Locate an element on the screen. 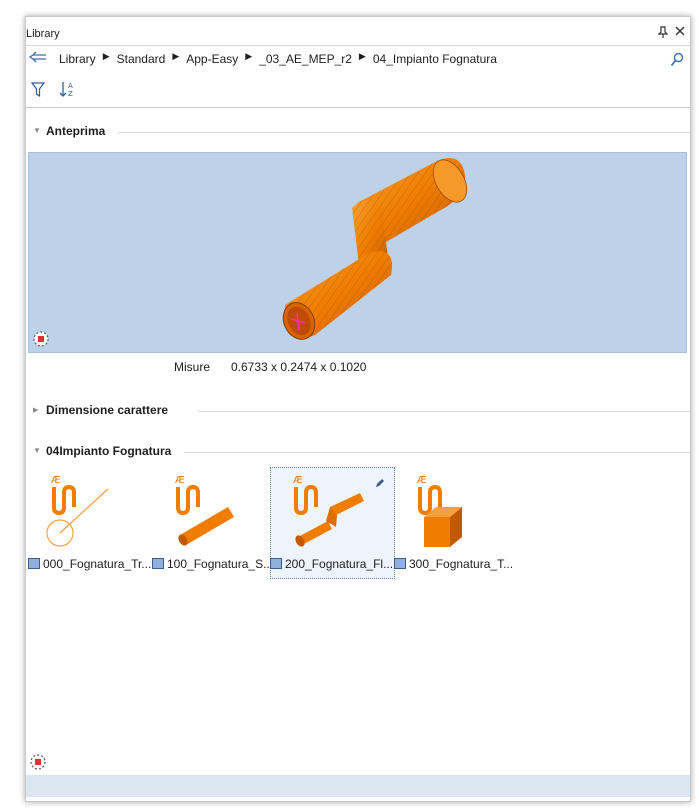  close-icon is located at coordinates (680, 32).